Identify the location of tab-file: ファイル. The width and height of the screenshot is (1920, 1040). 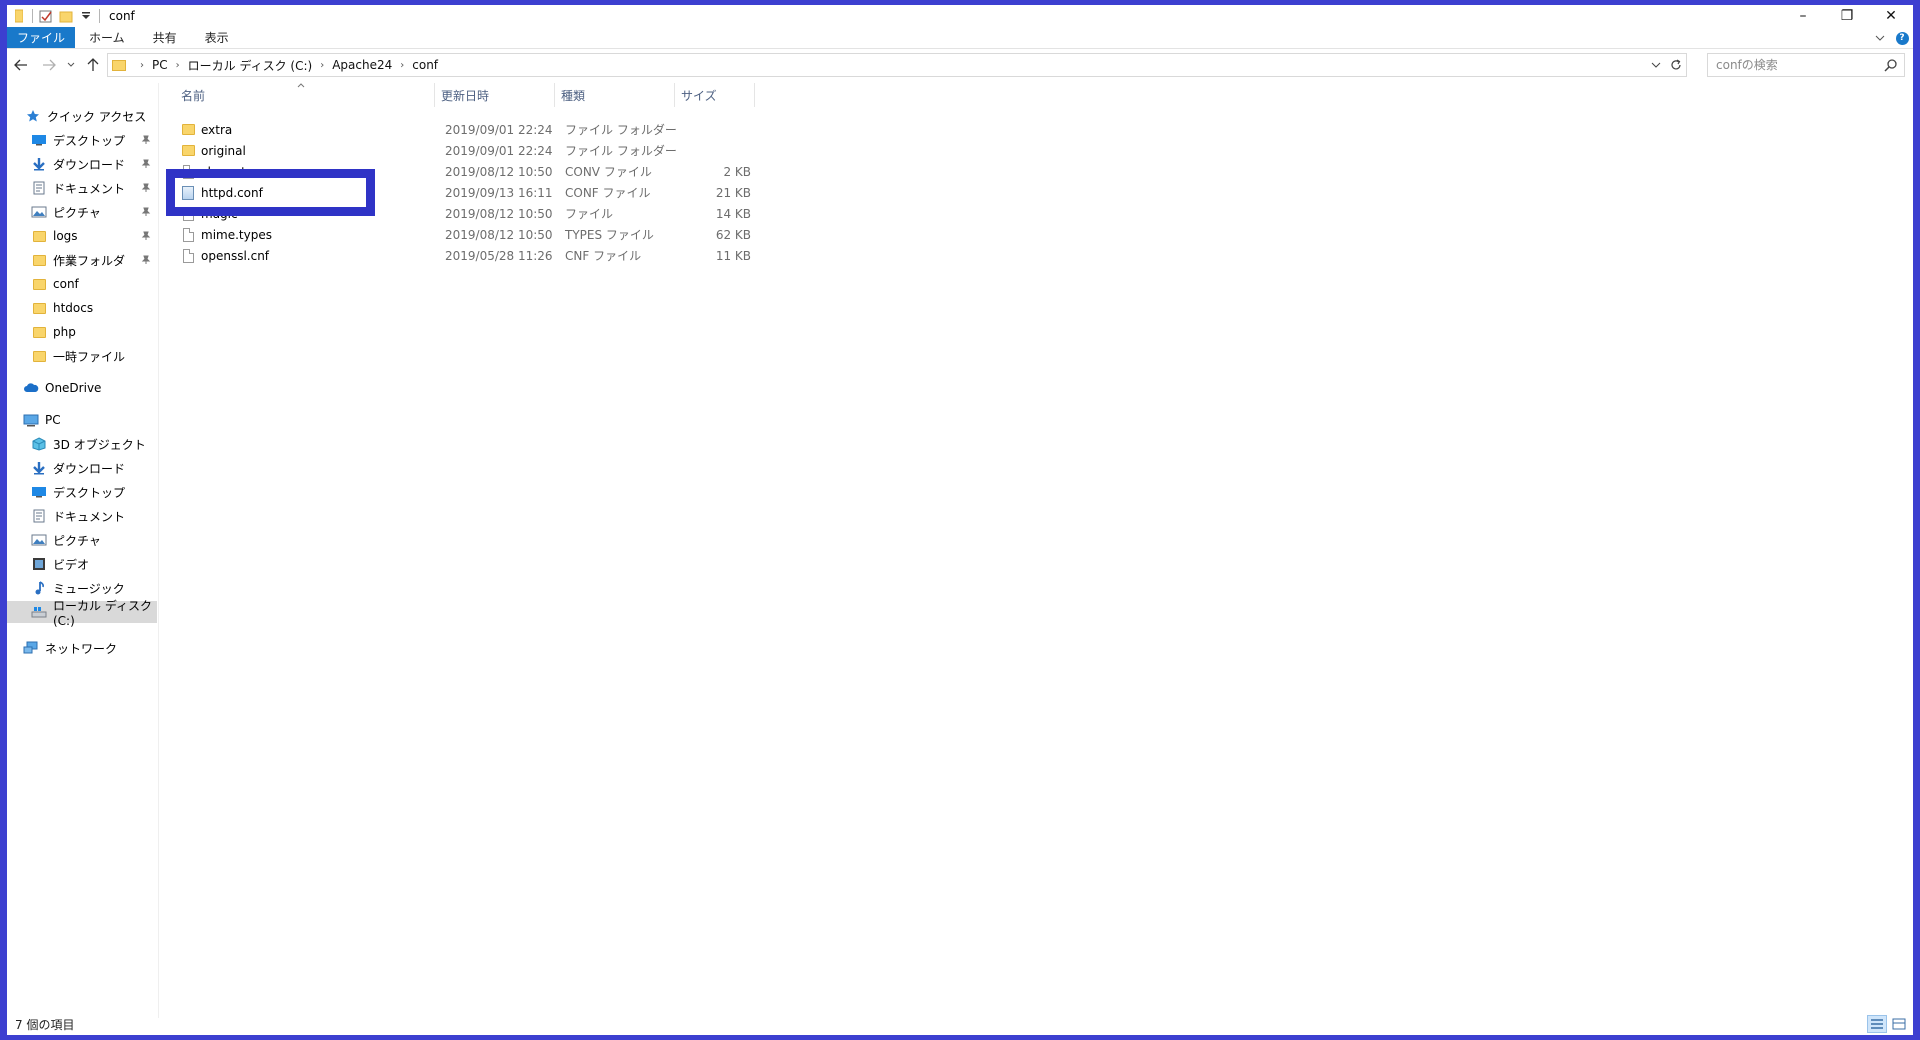
(41, 37).